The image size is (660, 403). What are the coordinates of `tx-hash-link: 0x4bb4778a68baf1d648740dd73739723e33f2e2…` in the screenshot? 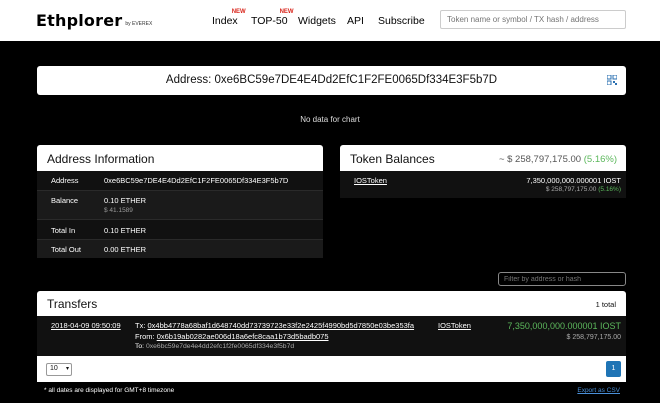 It's located at (281, 325).